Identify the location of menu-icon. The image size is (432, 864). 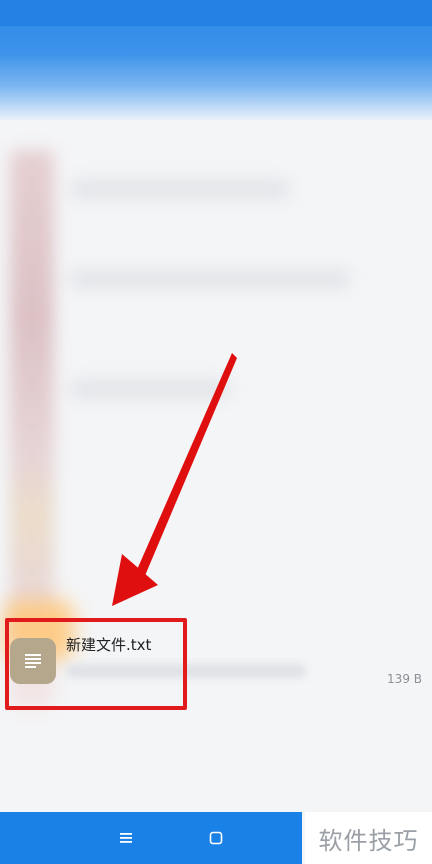
(126, 838).